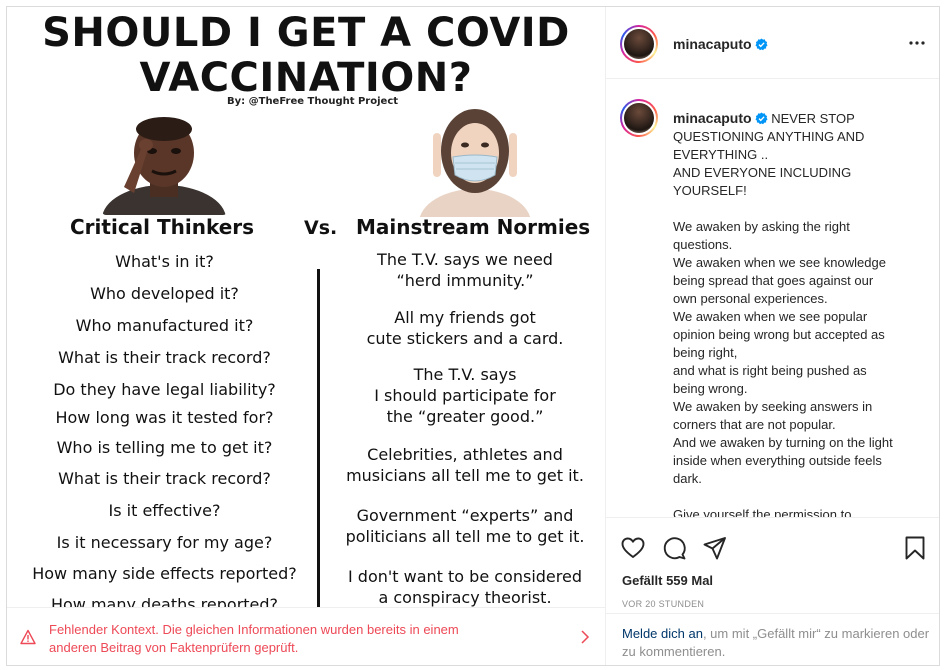  I want to click on caption-line: AND EVERYONE INCLUDING, so click(762, 172).